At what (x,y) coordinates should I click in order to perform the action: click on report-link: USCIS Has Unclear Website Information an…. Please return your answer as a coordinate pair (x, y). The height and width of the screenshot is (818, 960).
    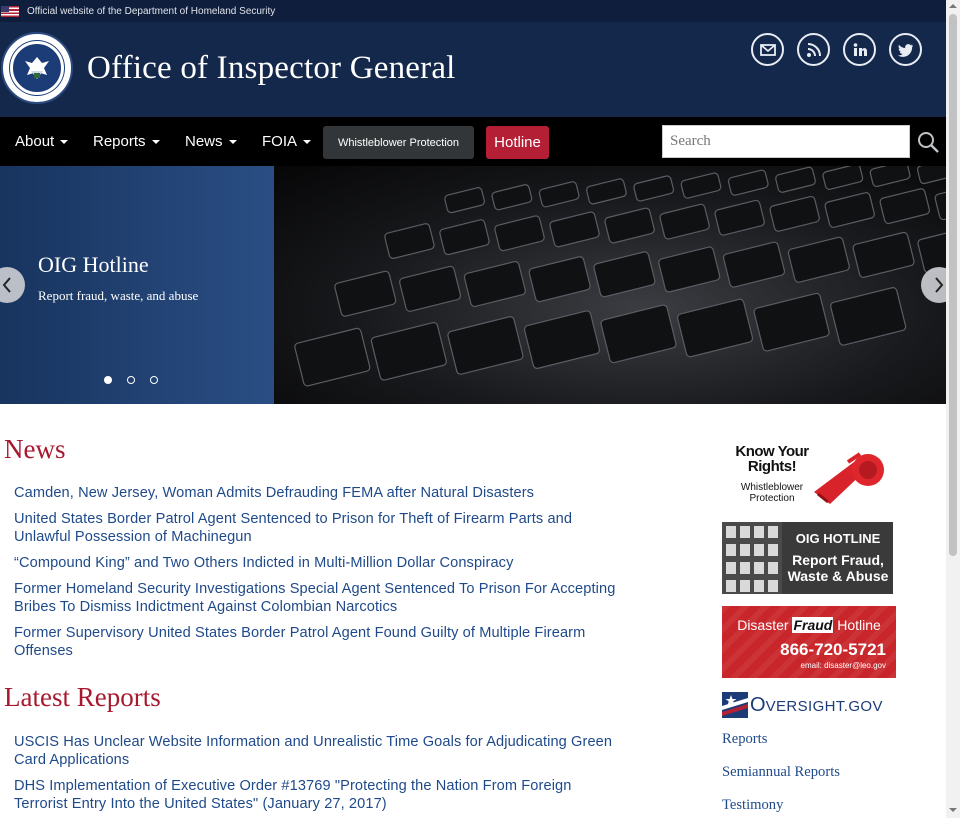
    Looking at the image, I should click on (319, 751).